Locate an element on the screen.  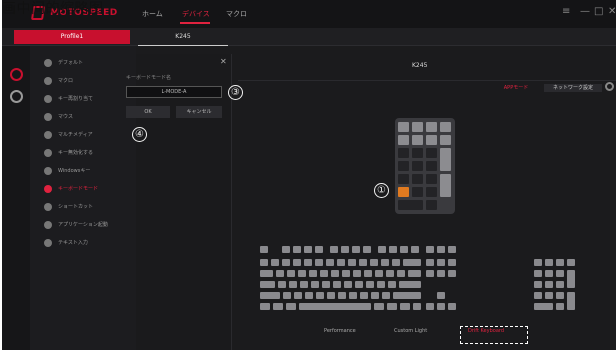
arrow-up-key is located at coordinates (441, 295).